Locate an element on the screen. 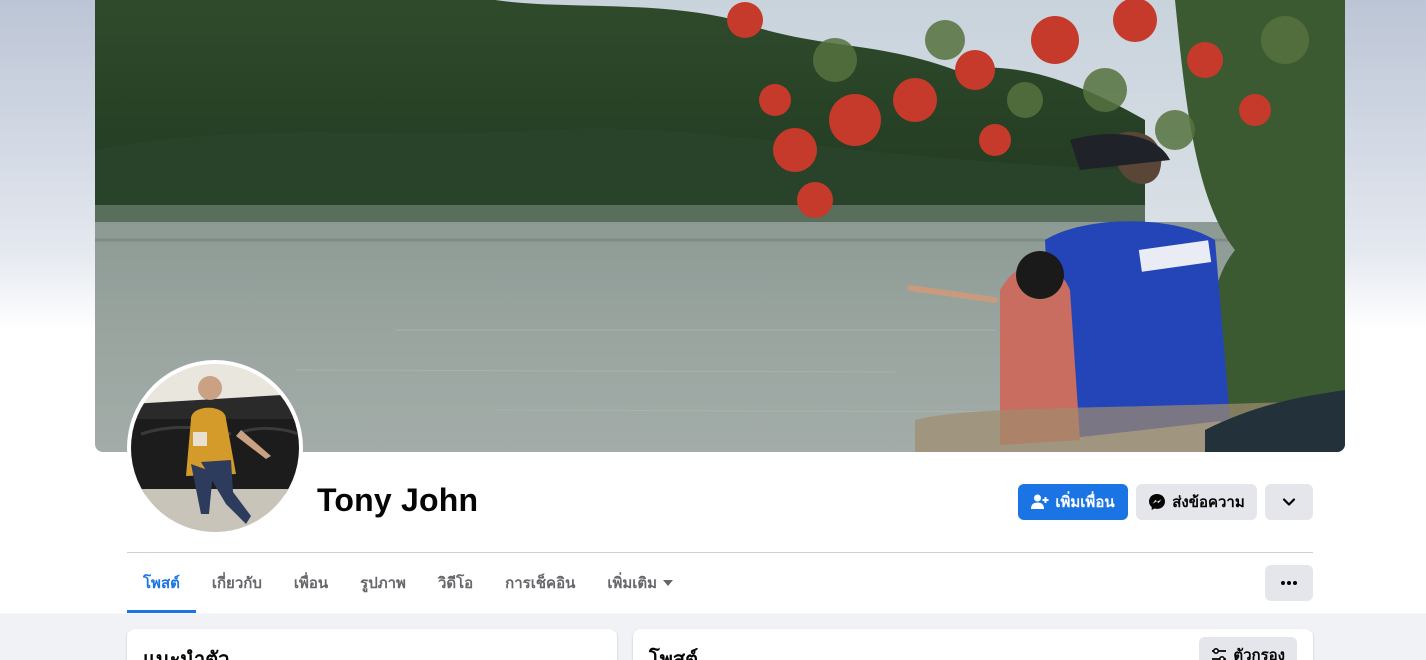 The height and width of the screenshot is (660, 1426). tab-label: รูปภาพ is located at coordinates (383, 583).